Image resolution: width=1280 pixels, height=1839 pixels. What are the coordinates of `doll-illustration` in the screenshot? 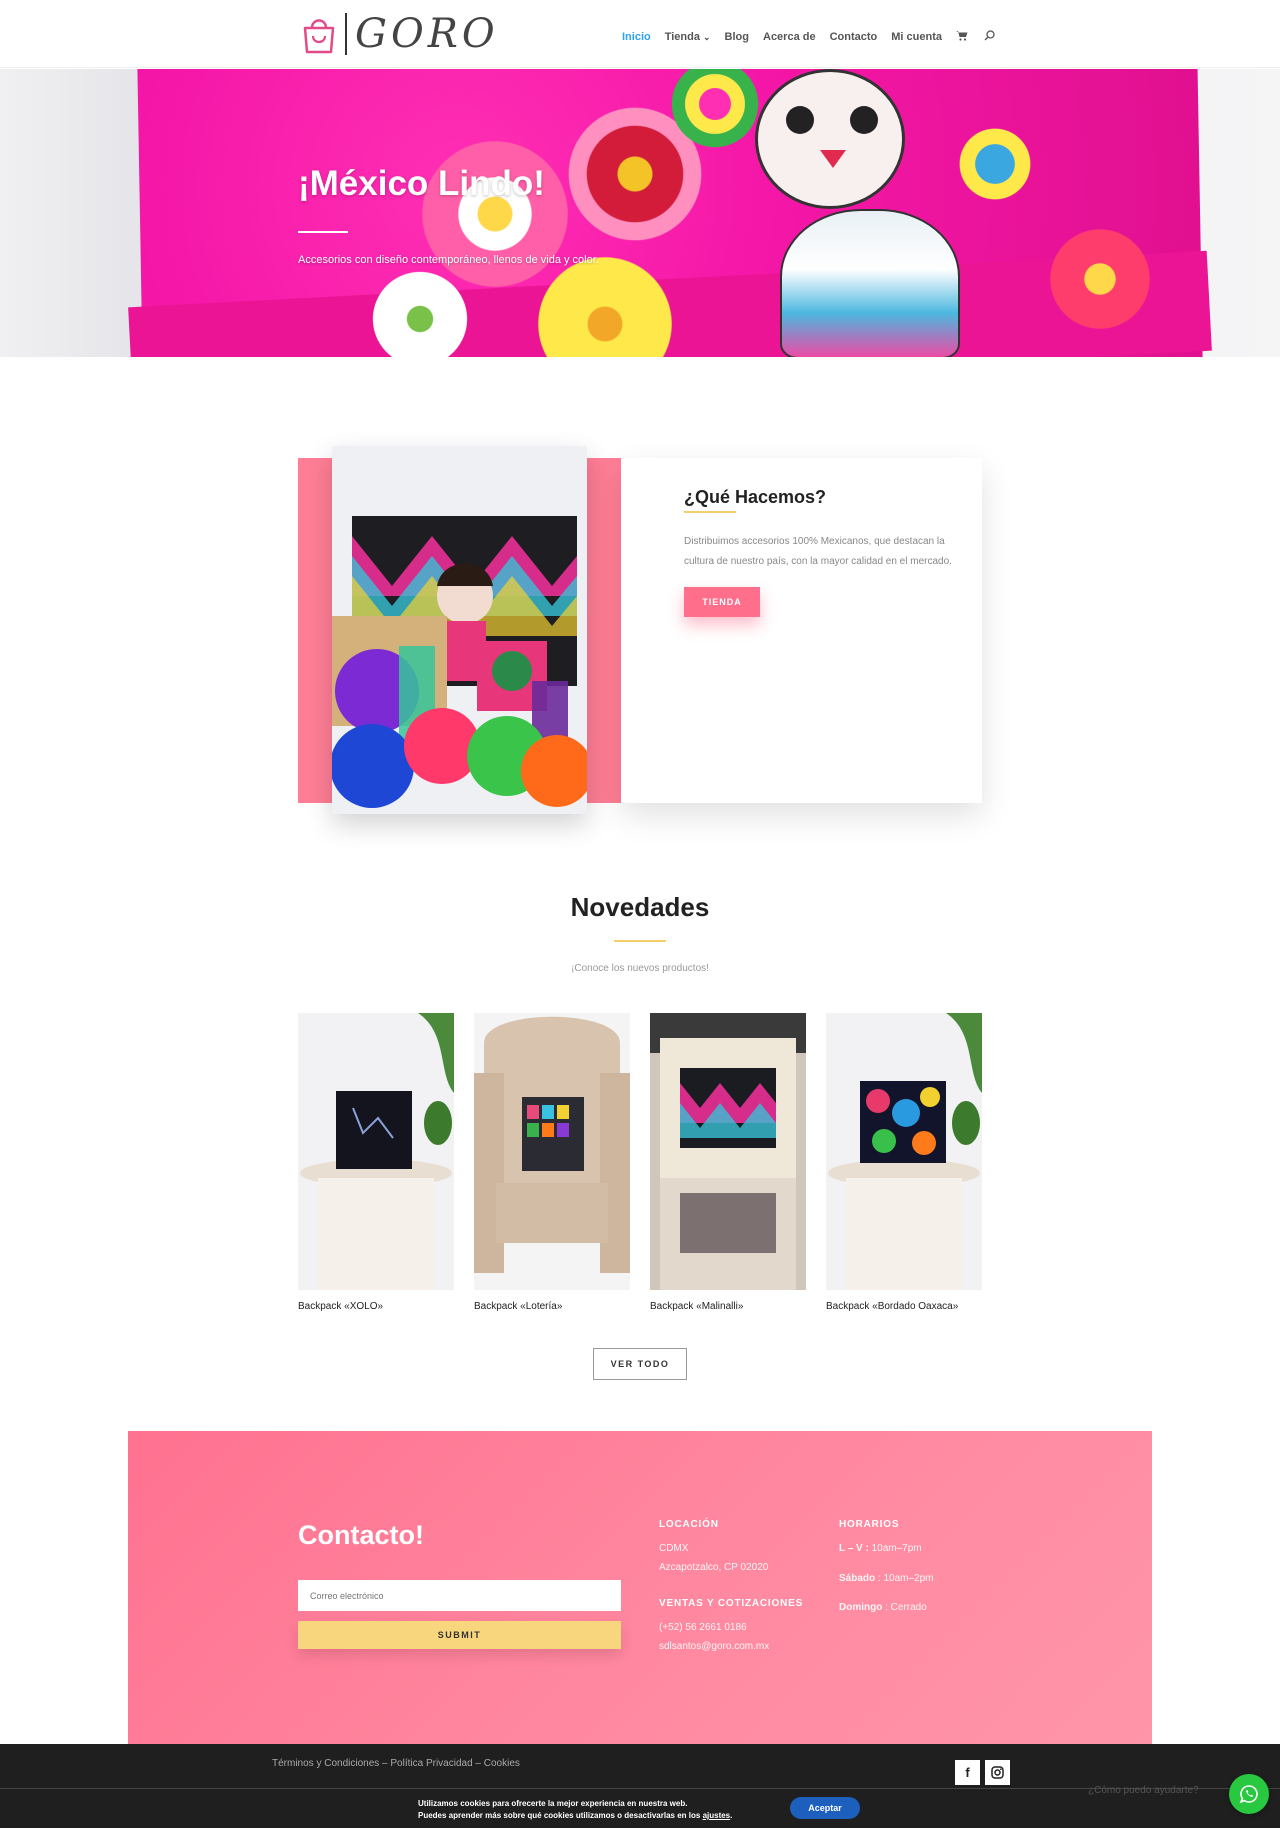 It's located at (830, 139).